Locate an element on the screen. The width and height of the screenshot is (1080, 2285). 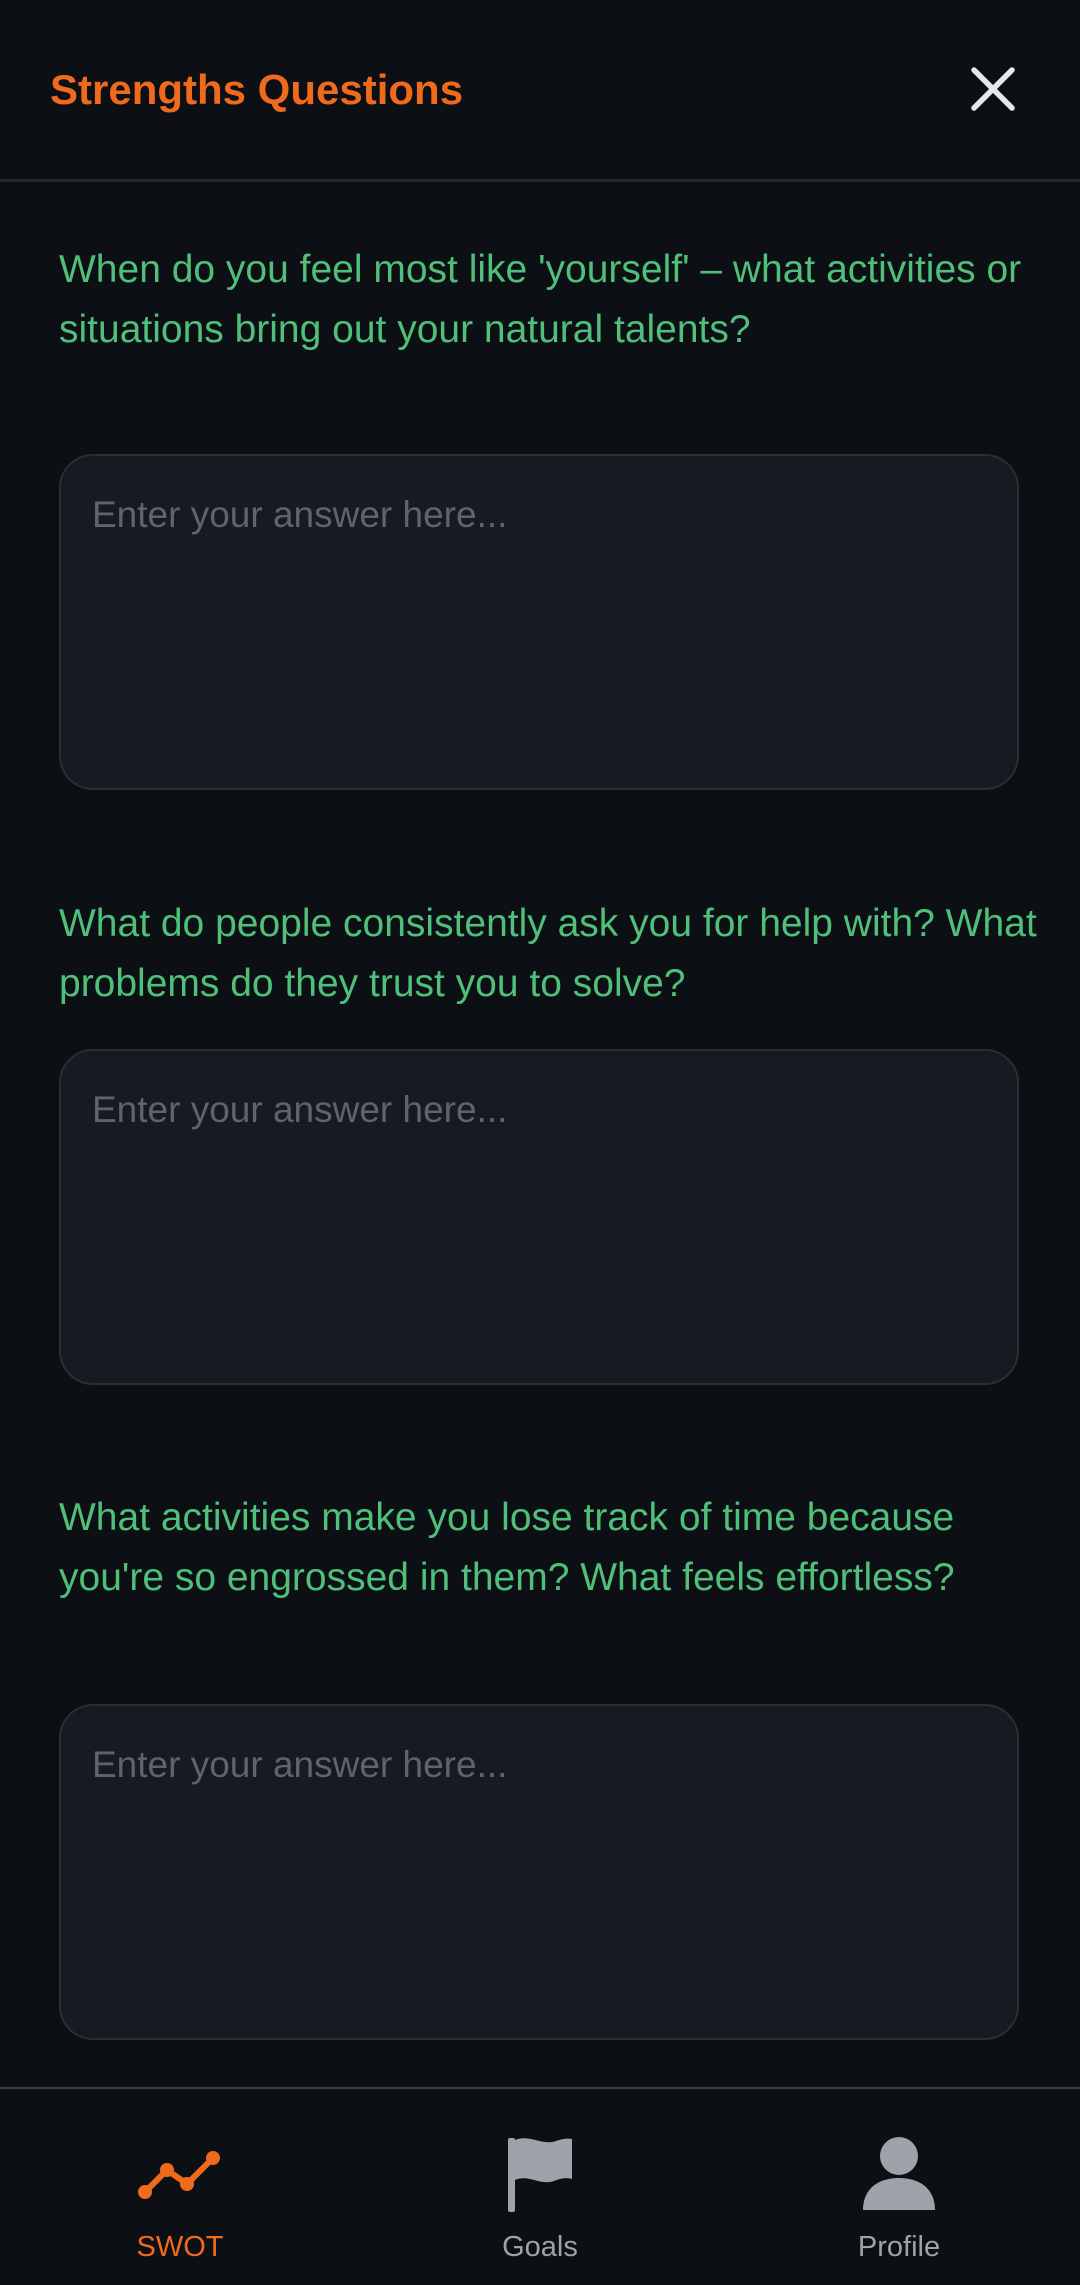
page-title: Strengths Questions is located at coordinates (257, 89).